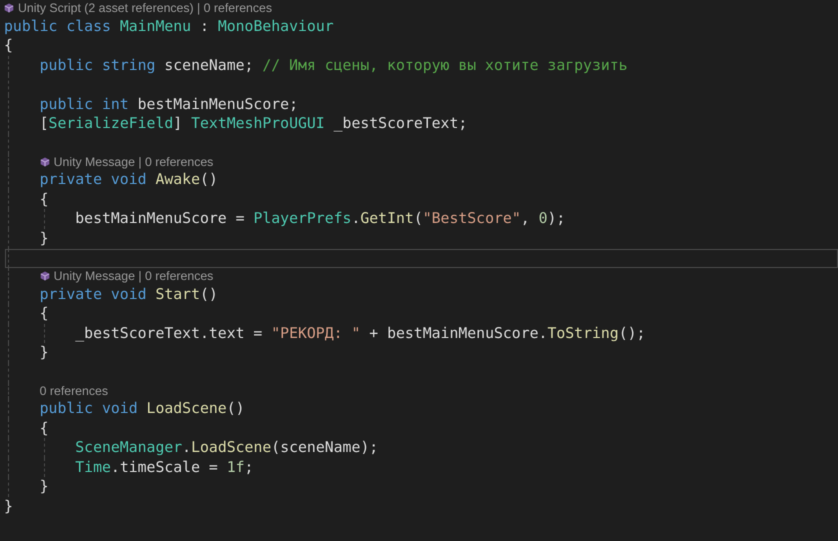 This screenshot has height=541, width=838. What do you see at coordinates (360, 333) in the screenshot?
I see `code-line: _bestScoreText.text = "РЕКОРД: " + bestMainMenuScore.ToString();` at bounding box center [360, 333].